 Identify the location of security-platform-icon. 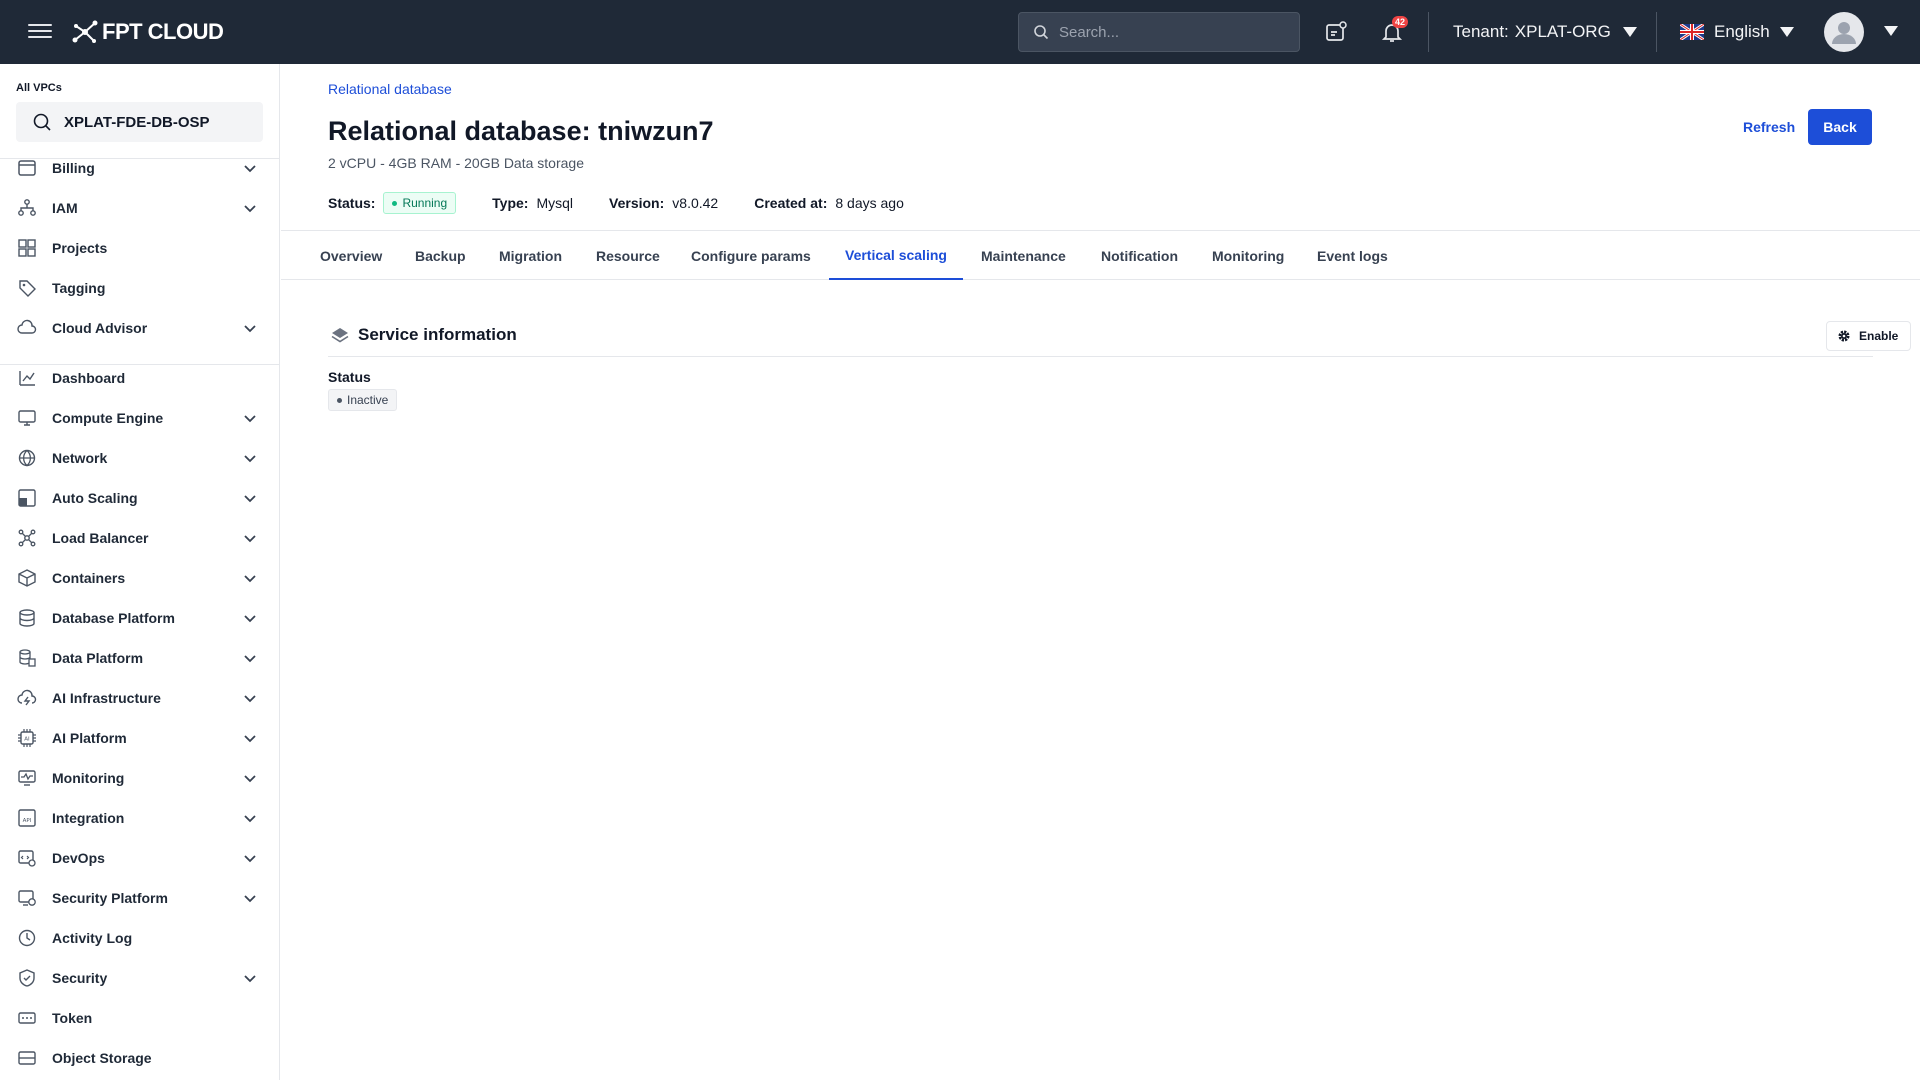
(27, 898).